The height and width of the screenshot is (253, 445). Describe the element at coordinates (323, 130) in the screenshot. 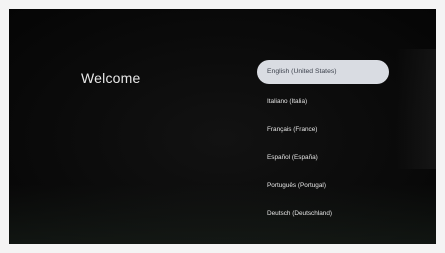

I see `language-option-francais: Français (France)` at that location.